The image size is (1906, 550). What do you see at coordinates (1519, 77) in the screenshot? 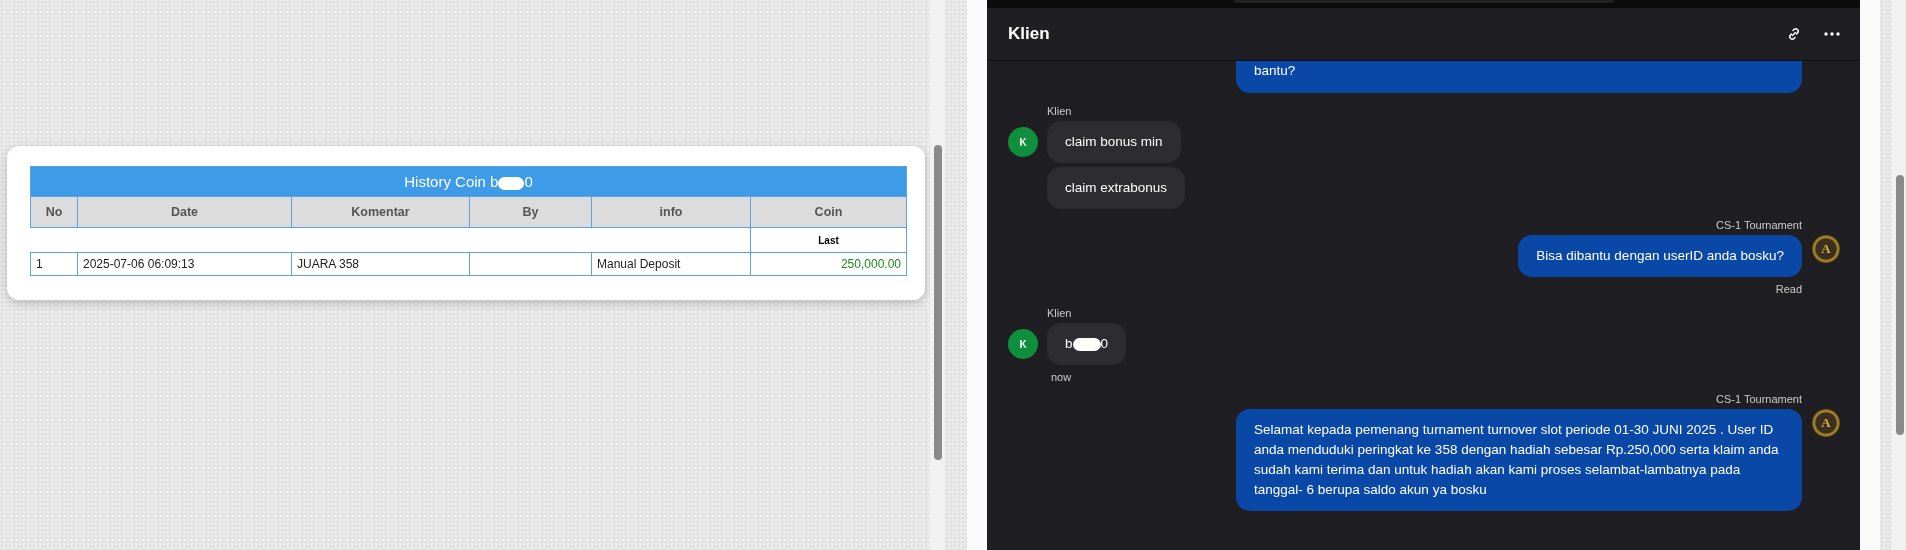
I see `message-bubble: bantu?` at bounding box center [1519, 77].